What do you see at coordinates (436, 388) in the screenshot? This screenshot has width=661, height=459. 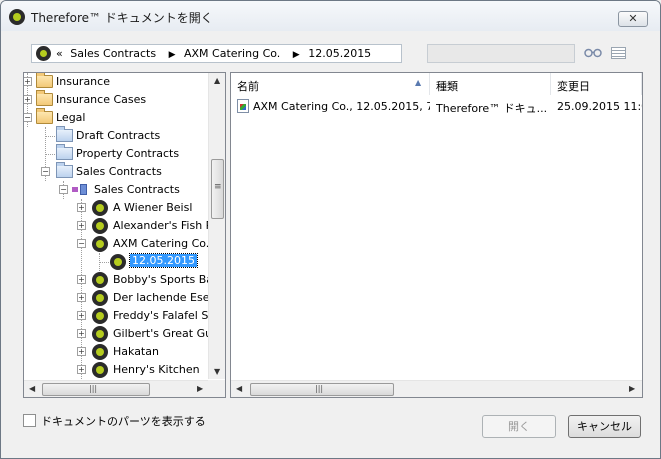 I see `list-horizontal-scrollbar: ◀ ||| ▶` at bounding box center [436, 388].